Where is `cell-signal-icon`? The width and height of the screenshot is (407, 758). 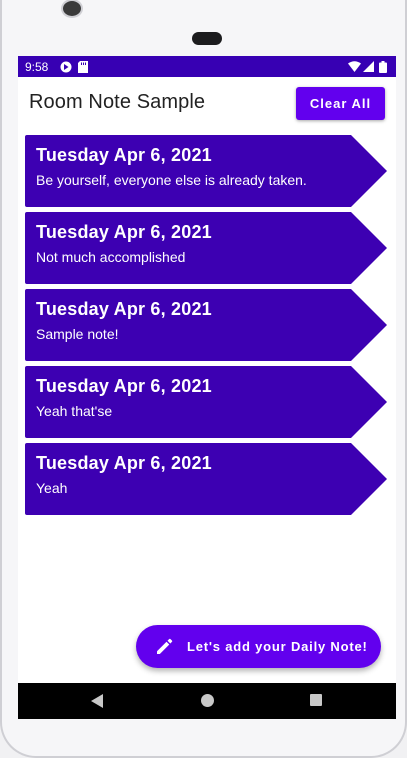
cell-signal-icon is located at coordinates (368, 66).